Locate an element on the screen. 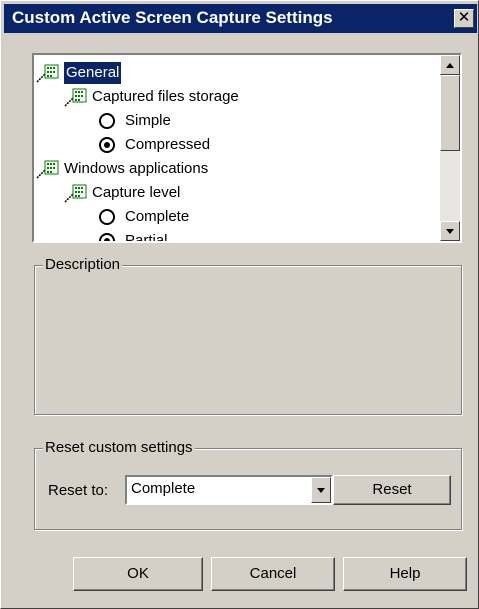  scroll-up-button is located at coordinates (450, 65).